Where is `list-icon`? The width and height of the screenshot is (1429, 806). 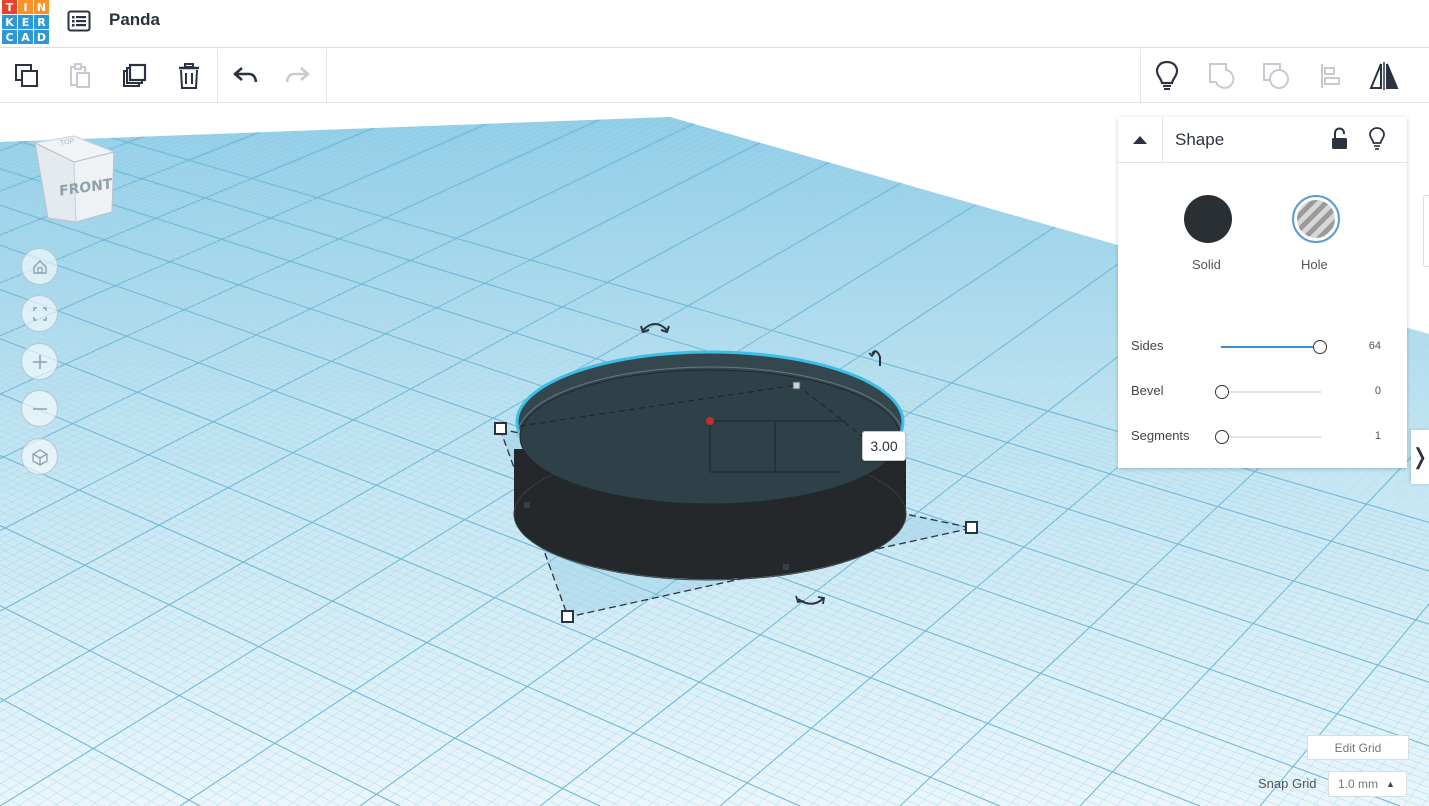 list-icon is located at coordinates (79, 21).